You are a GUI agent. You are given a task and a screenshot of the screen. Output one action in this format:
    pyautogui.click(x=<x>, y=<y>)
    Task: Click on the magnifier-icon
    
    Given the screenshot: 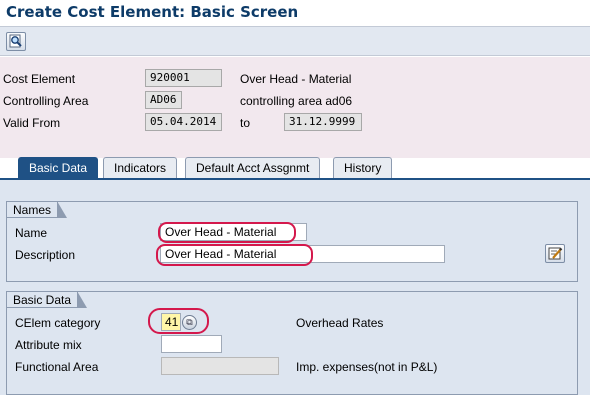 What is the action you would take?
    pyautogui.click(x=15, y=41)
    